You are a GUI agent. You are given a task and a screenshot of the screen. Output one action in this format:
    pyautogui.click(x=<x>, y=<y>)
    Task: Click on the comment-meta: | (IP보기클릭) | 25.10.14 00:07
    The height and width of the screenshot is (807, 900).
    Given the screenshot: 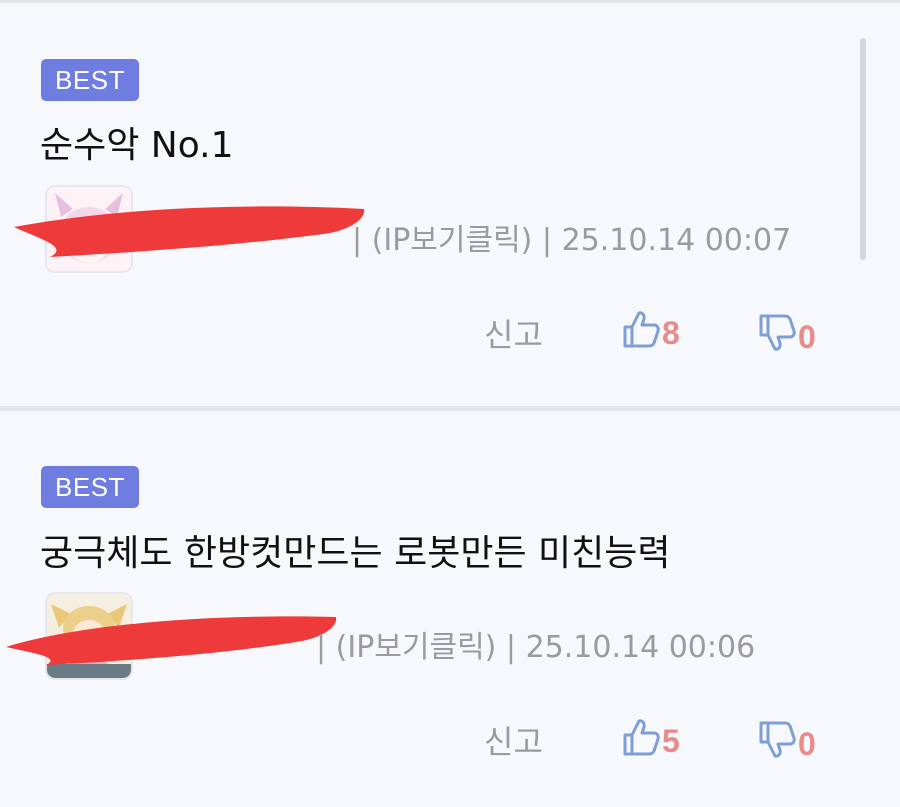 What is the action you would take?
    pyautogui.click(x=572, y=240)
    